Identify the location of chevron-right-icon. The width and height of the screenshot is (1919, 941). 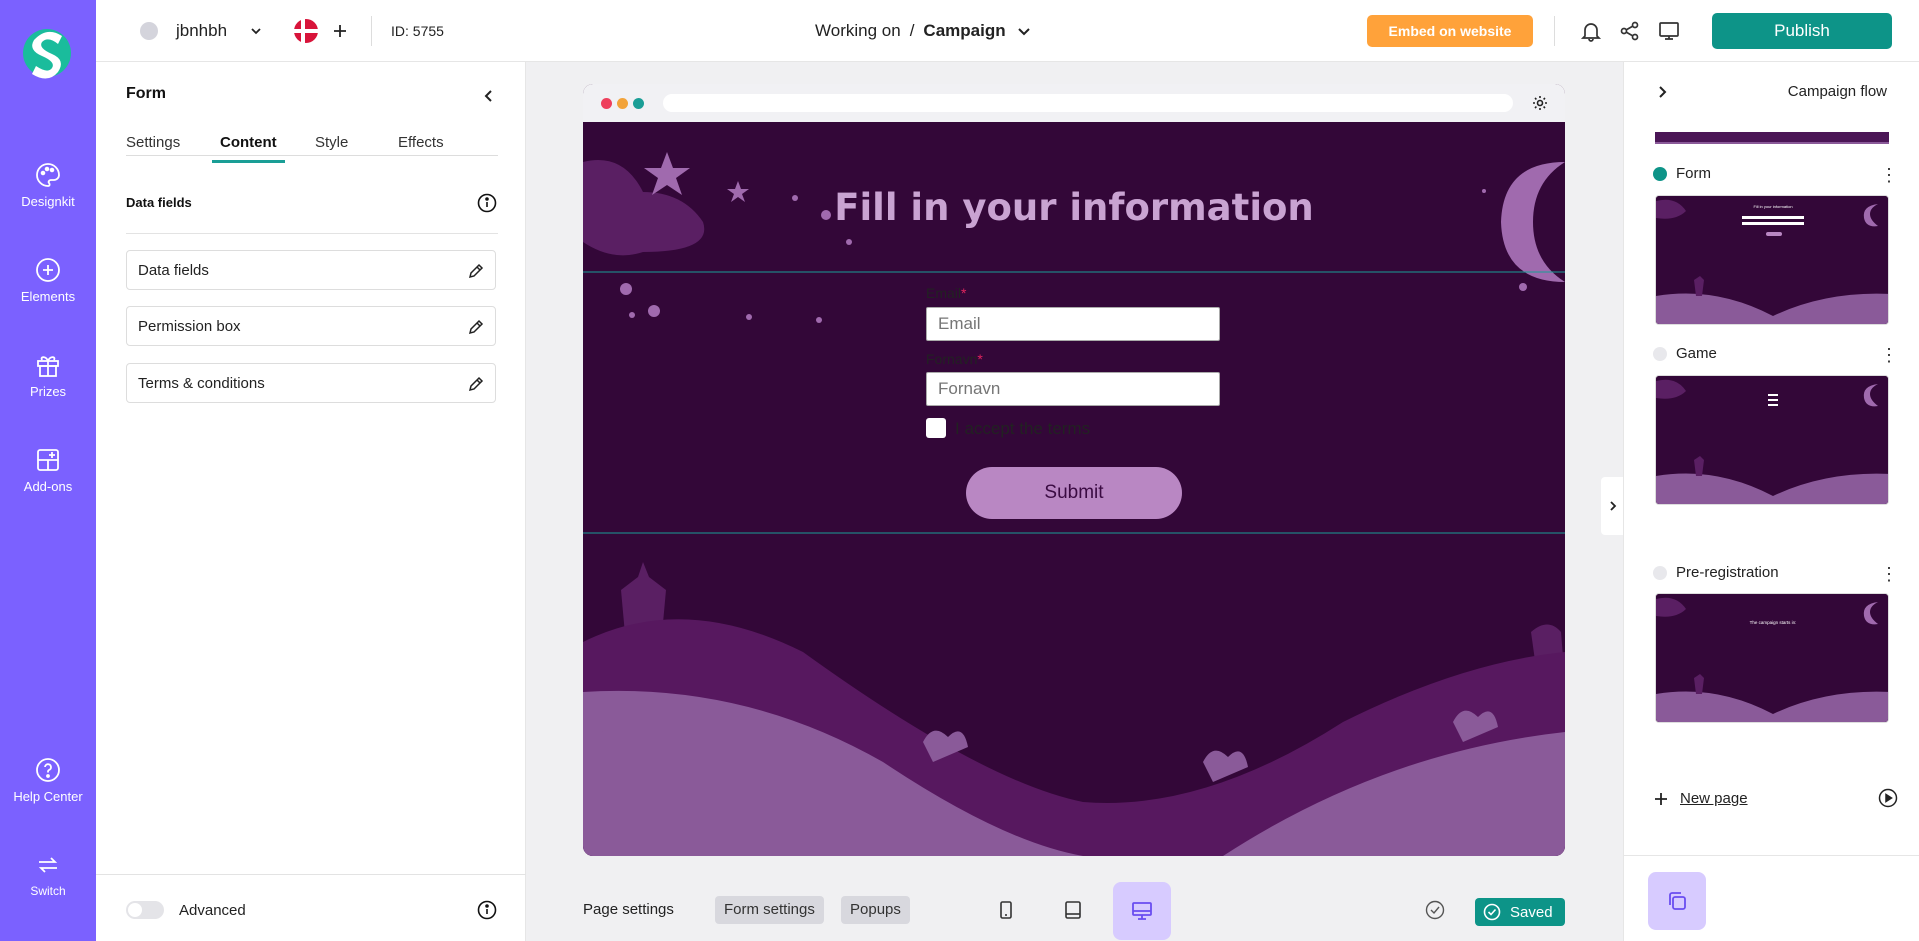
(1613, 506).